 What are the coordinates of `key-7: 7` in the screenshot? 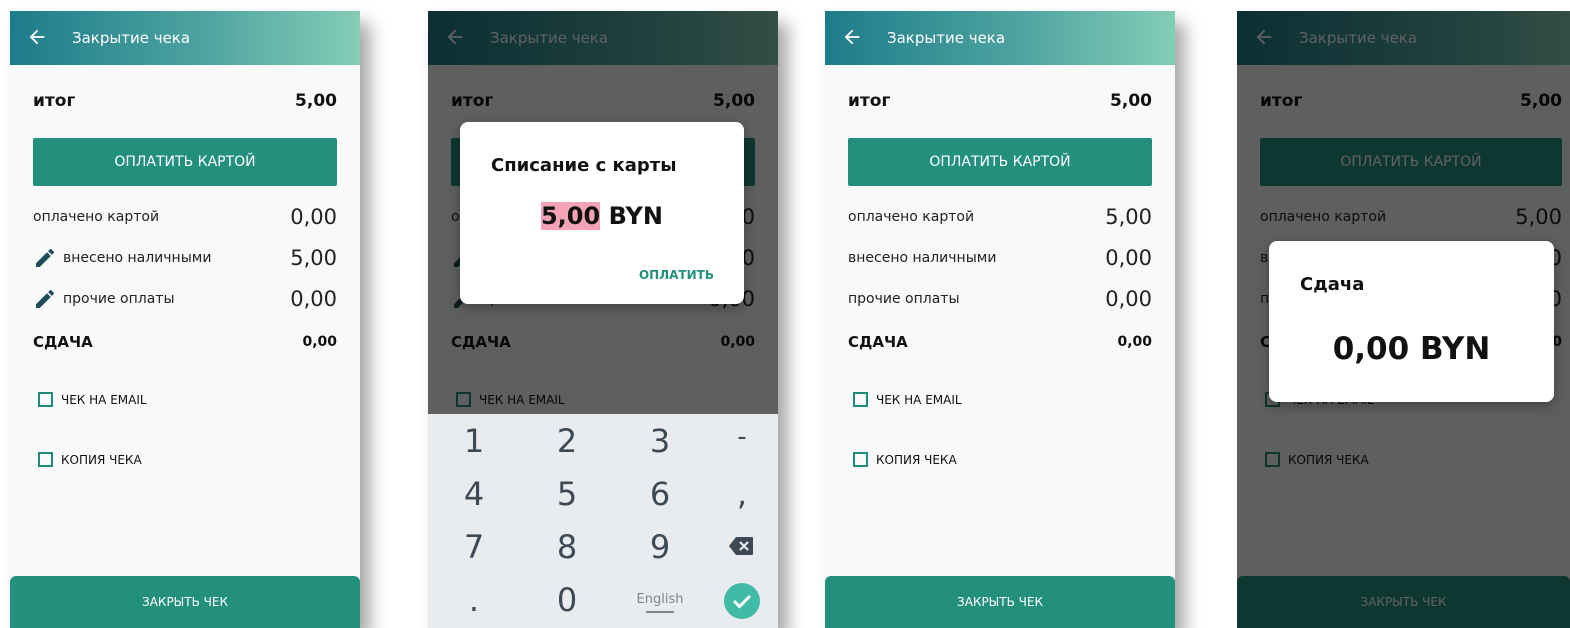 It's located at (474, 547).